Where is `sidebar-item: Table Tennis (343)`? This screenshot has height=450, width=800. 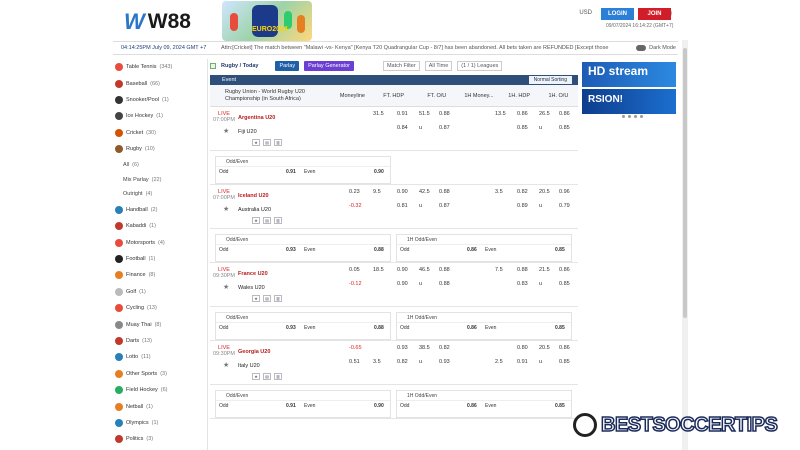 sidebar-item: Table Tennis (343) is located at coordinates (160, 67).